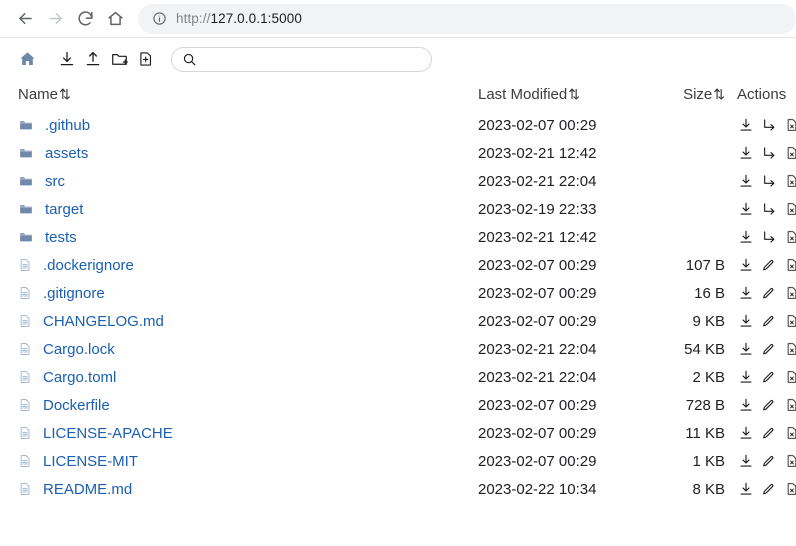  What do you see at coordinates (25, 19) in the screenshot?
I see `back-button` at bounding box center [25, 19].